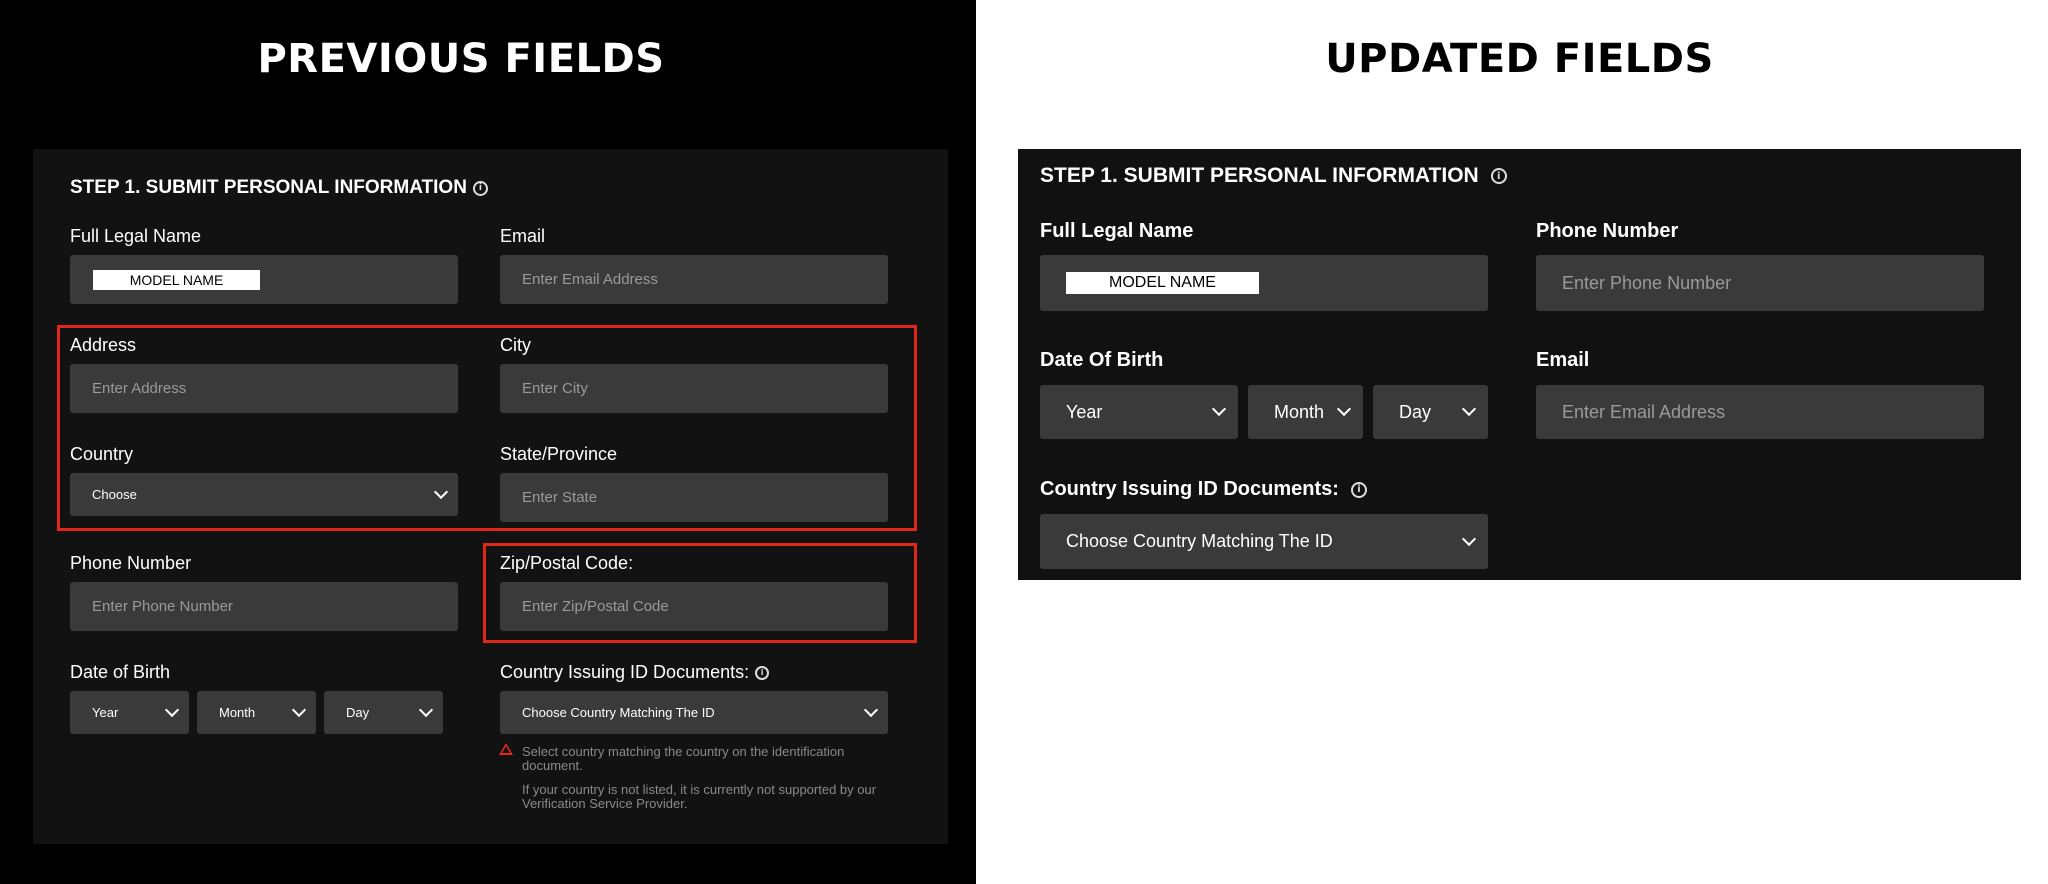 The width and height of the screenshot is (2048, 884). I want to click on previous-fields-heading: PREVIOUS FIELDS, so click(461, 59).